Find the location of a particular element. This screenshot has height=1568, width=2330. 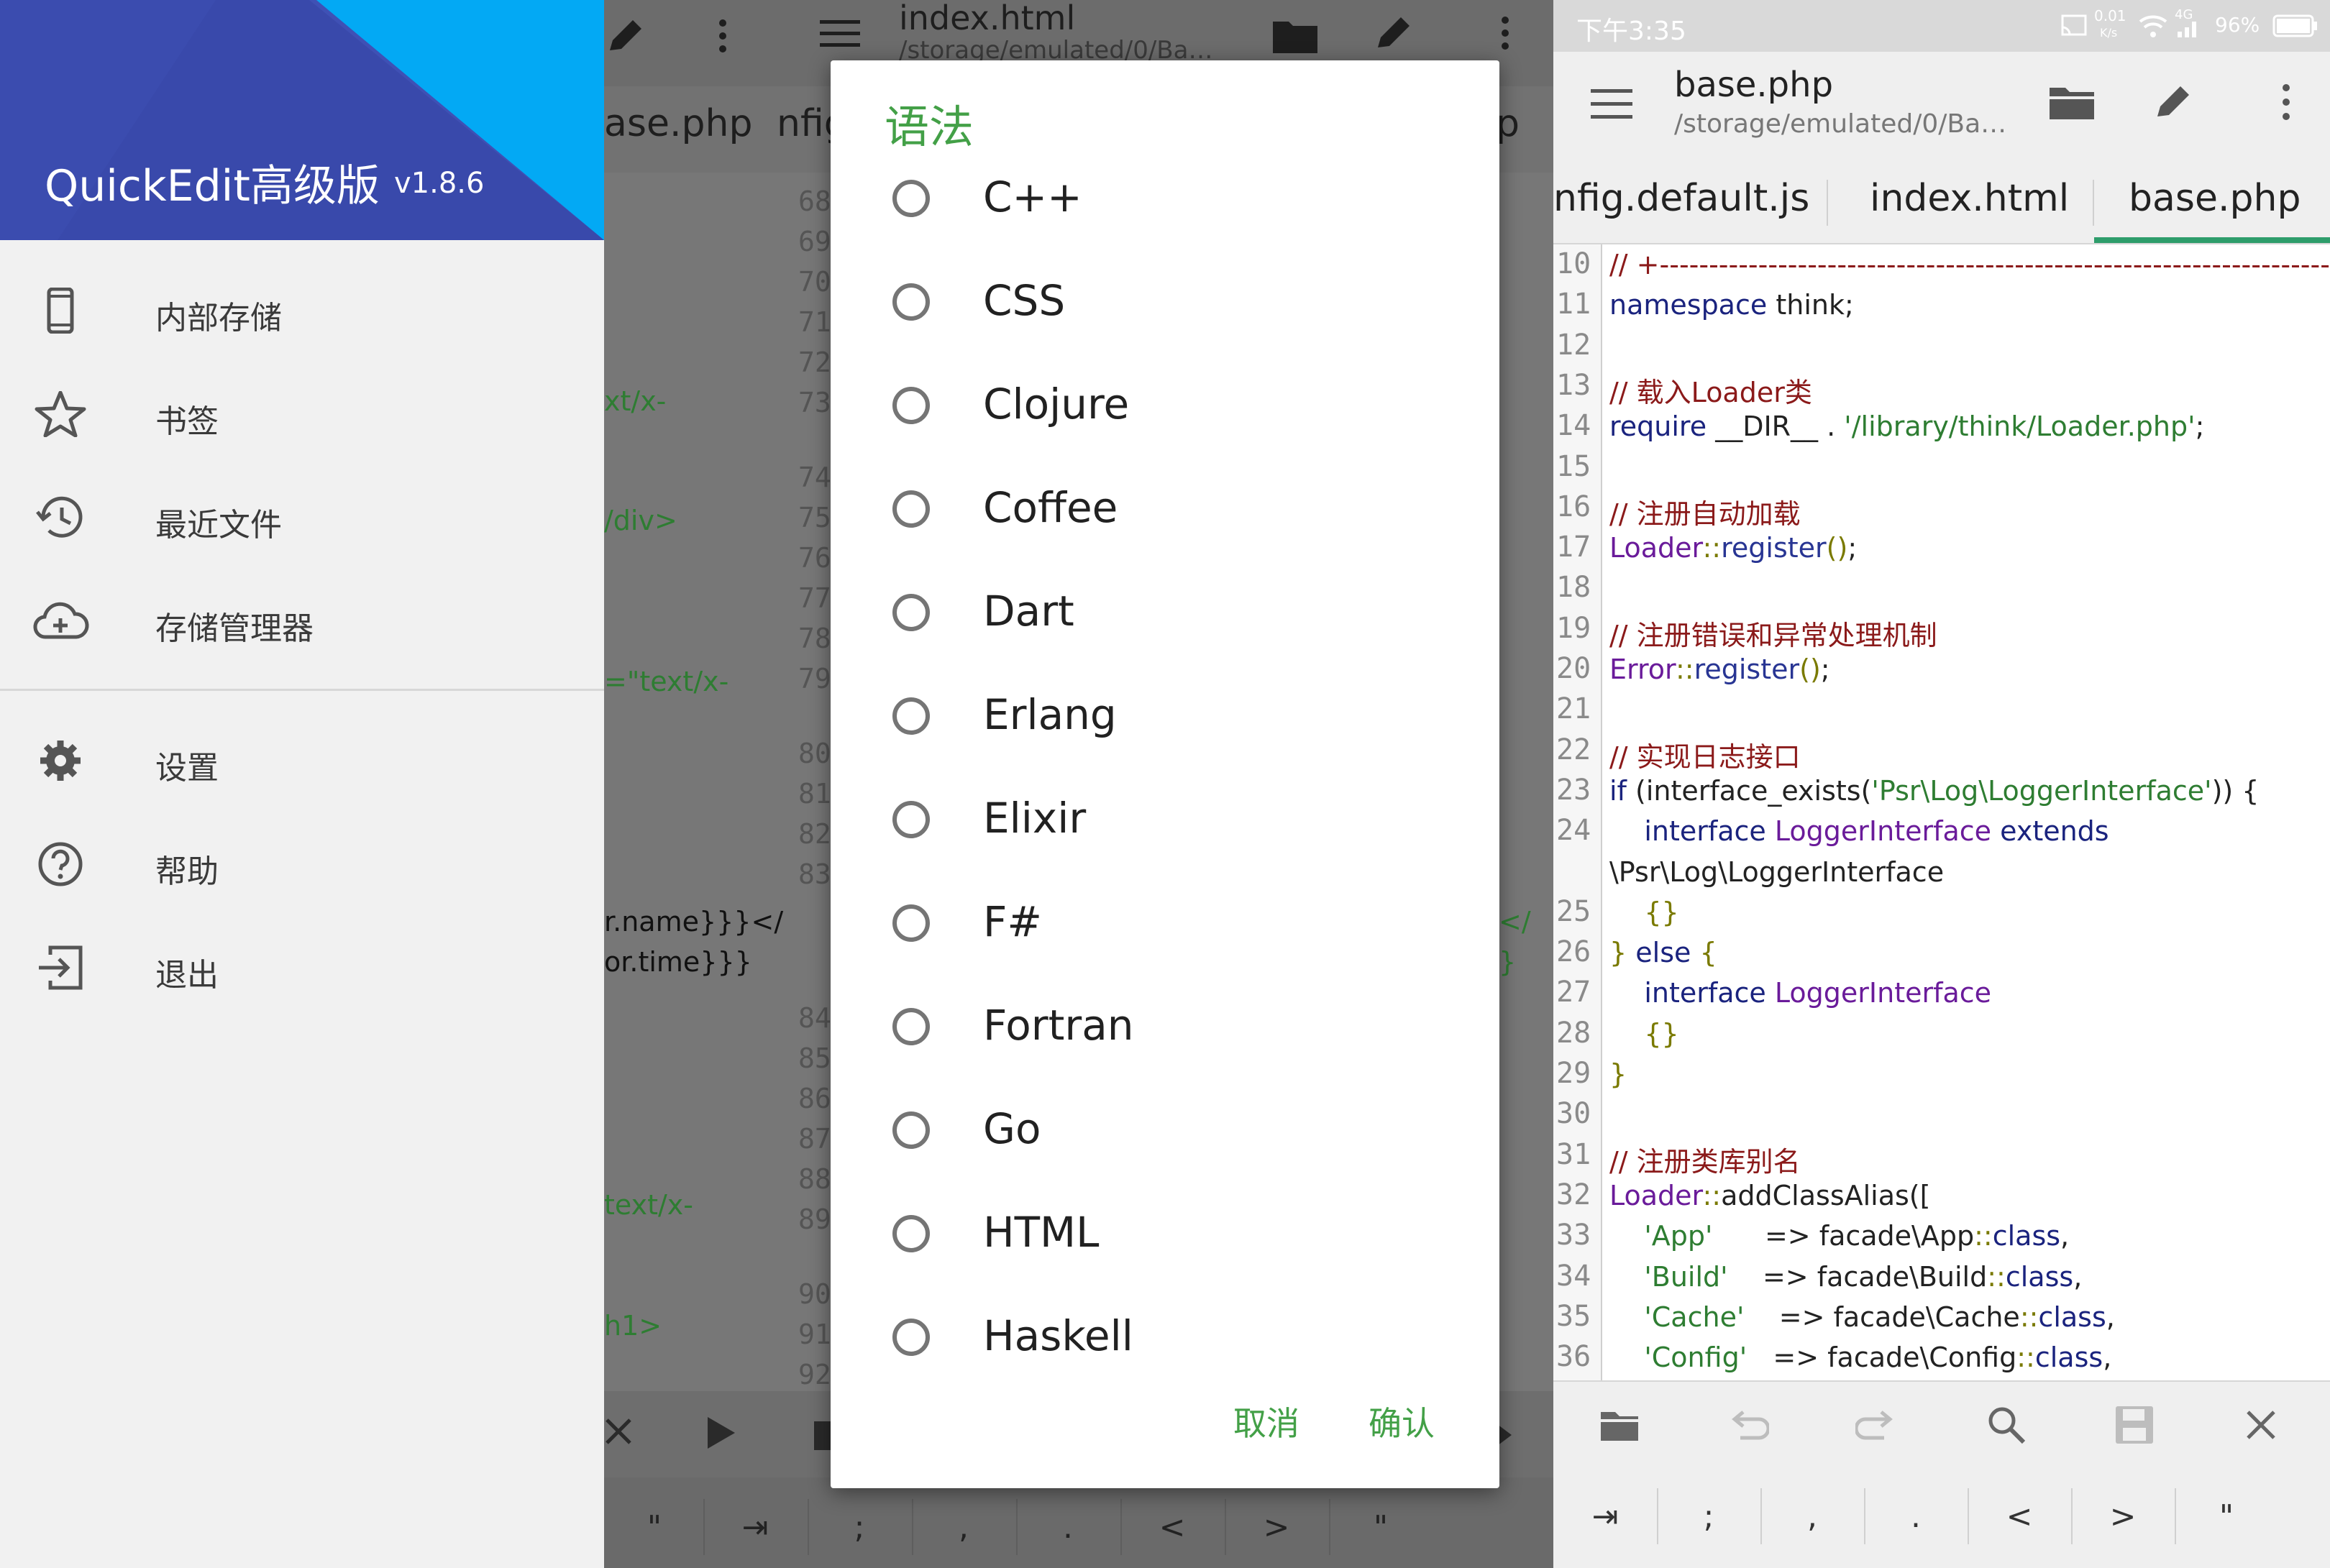

redo-icon is located at coordinates (1877, 1425).